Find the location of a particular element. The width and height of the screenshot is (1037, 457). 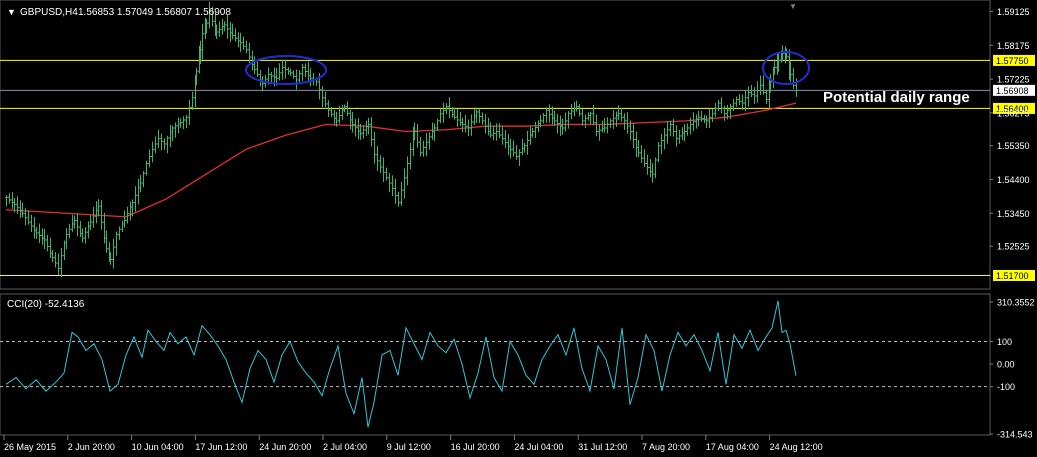

cci-tick-label: -100 is located at coordinates (1006, 387).